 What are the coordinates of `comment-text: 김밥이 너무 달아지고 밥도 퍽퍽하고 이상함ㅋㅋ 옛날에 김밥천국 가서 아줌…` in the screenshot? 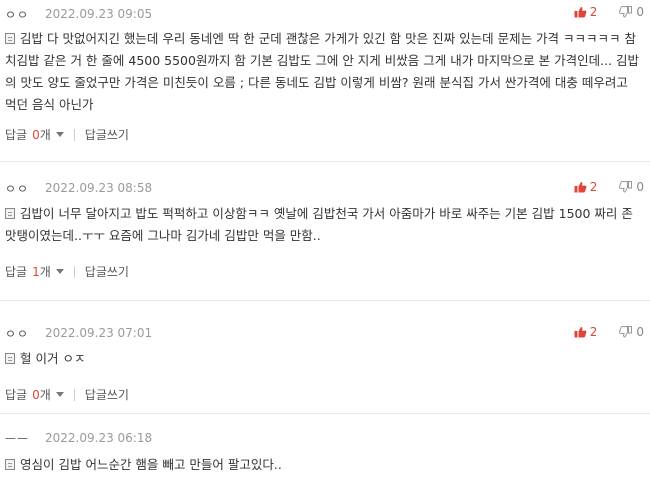 It's located at (319, 224).